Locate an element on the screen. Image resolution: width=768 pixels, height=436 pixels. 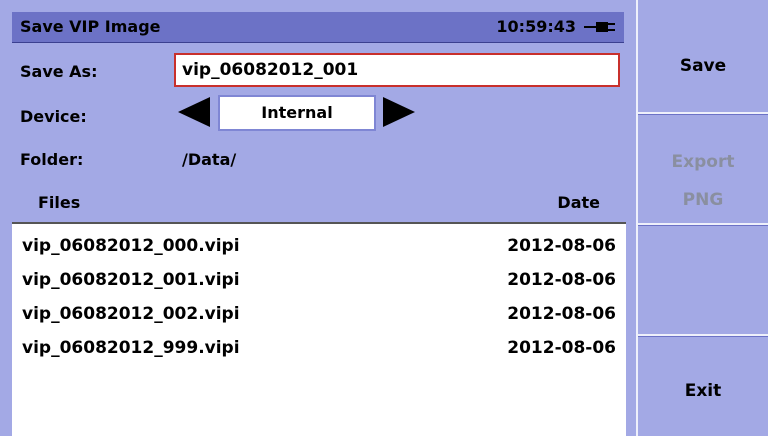
device-label: Device: is located at coordinates (53, 116).